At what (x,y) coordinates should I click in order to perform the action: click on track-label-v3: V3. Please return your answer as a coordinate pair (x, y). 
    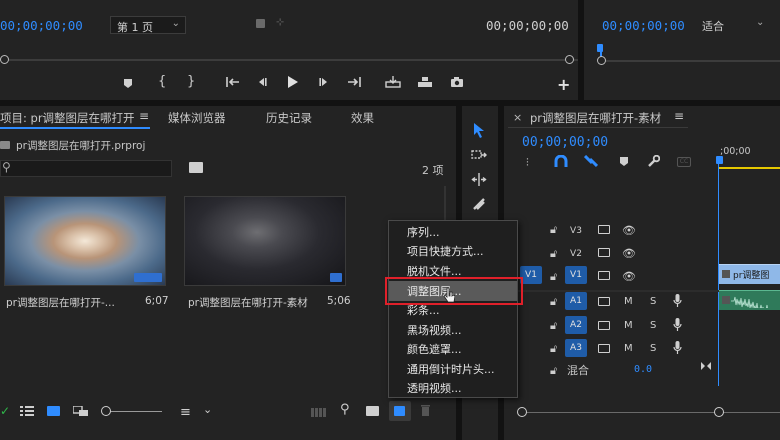
    Looking at the image, I should click on (576, 231).